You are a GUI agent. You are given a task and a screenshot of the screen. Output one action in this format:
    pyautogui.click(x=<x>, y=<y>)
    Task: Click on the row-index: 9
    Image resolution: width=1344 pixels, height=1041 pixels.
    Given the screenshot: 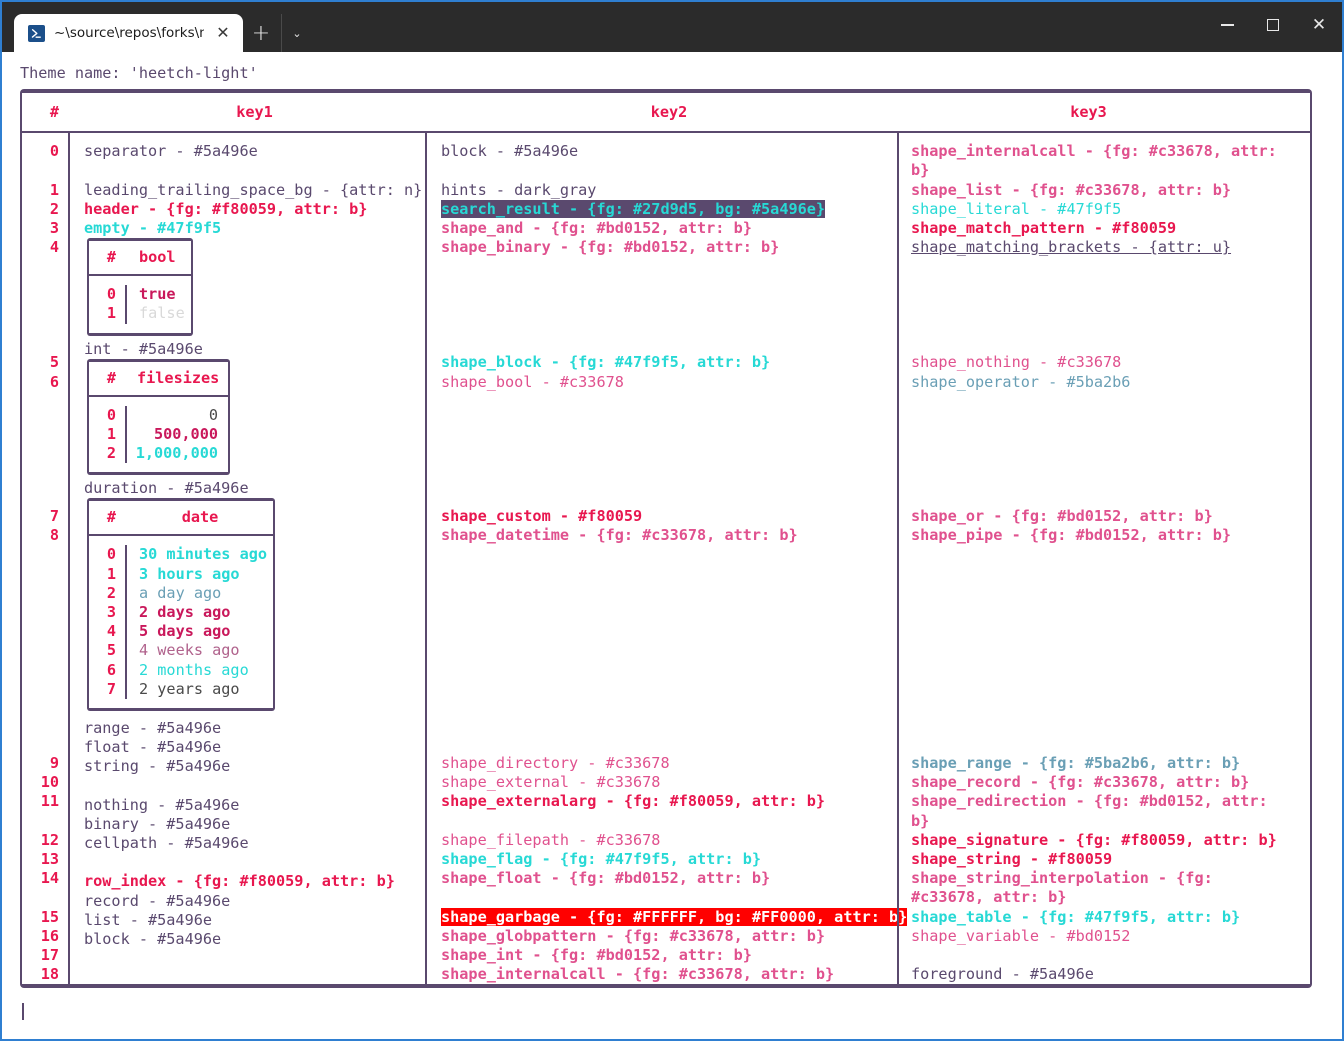 What is the action you would take?
    pyautogui.click(x=54, y=763)
    